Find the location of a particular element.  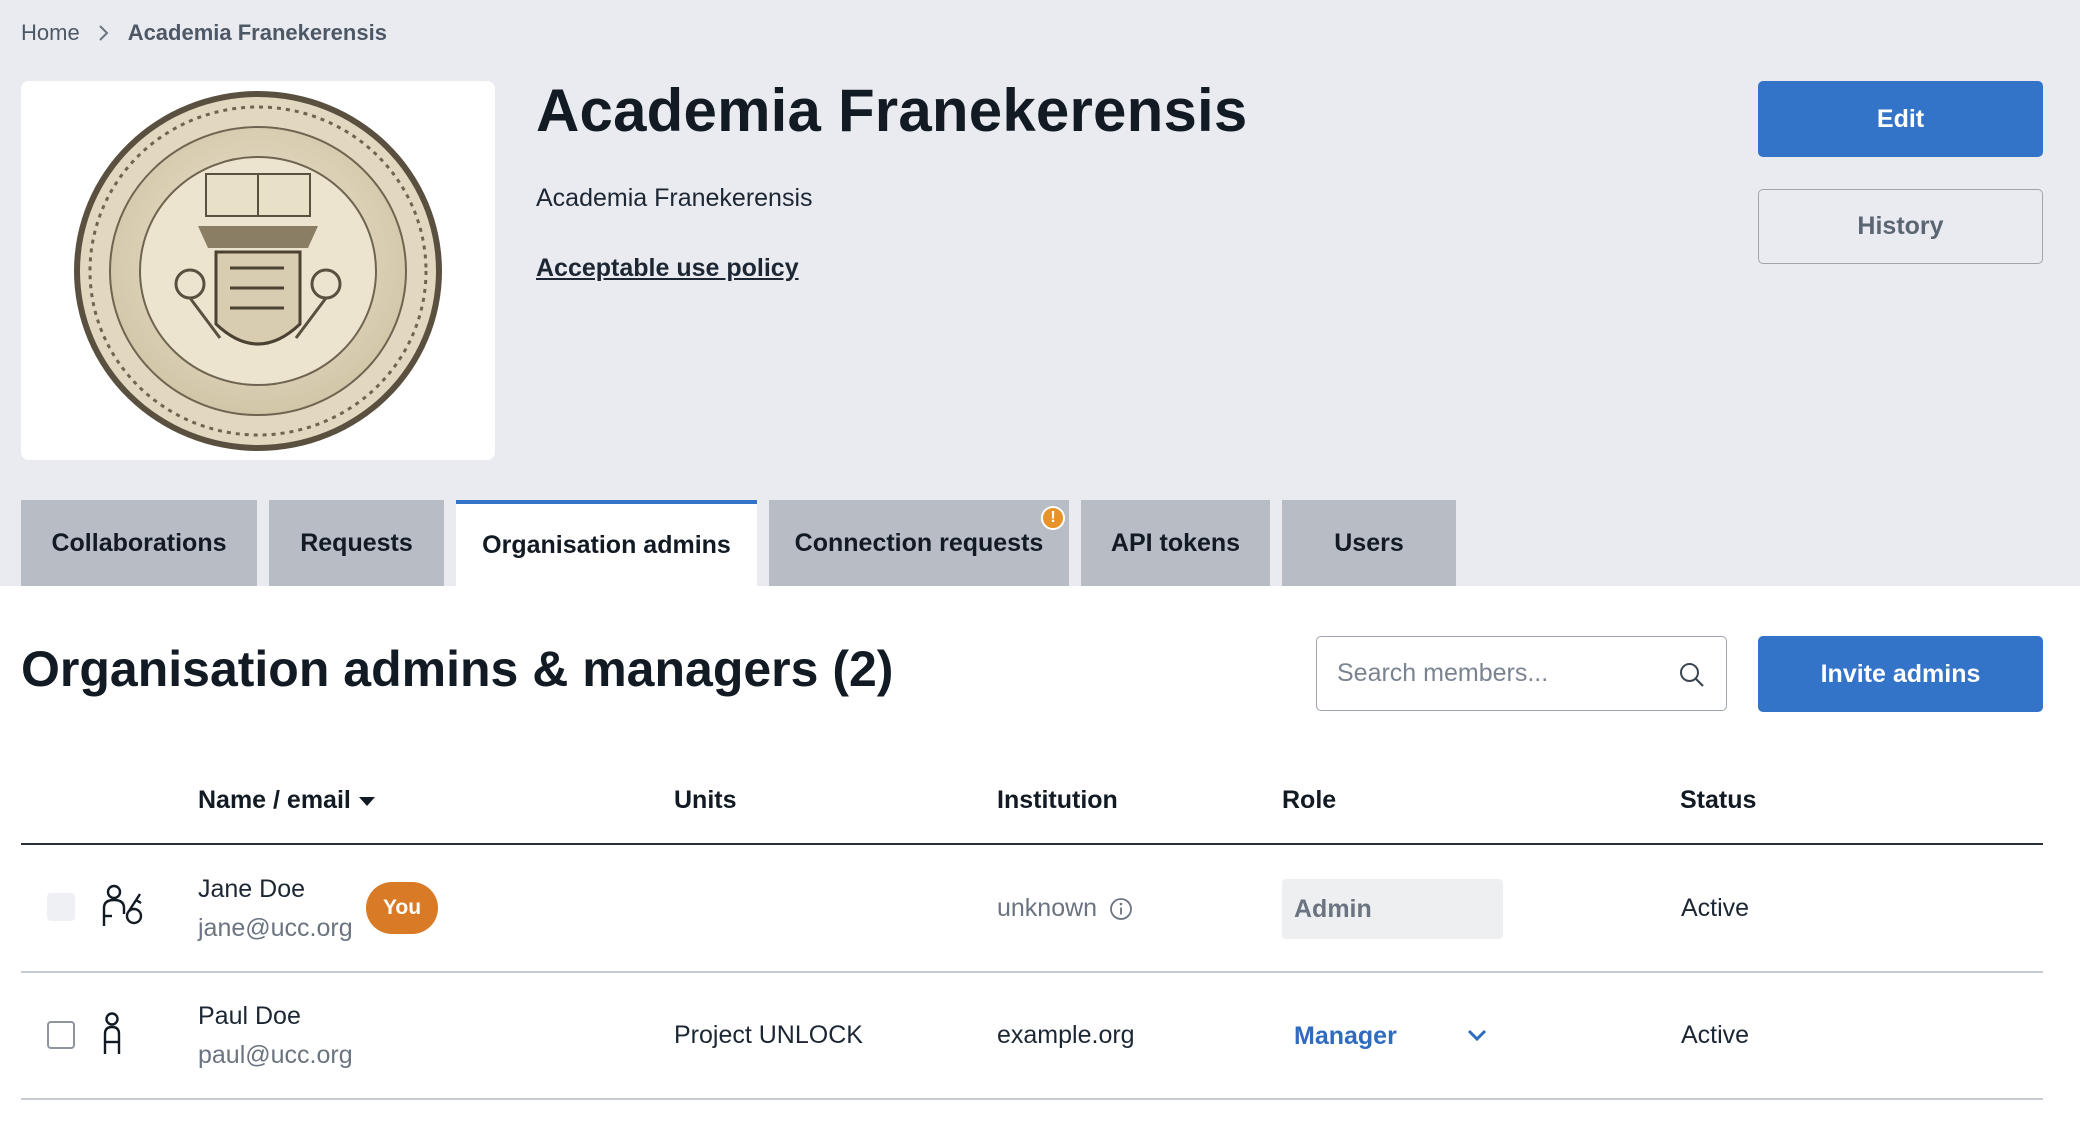

tab-label: Collaborations is located at coordinates (139, 542).